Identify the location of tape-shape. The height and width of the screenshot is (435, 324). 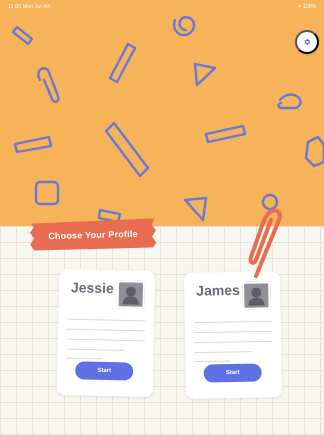
(93, 234).